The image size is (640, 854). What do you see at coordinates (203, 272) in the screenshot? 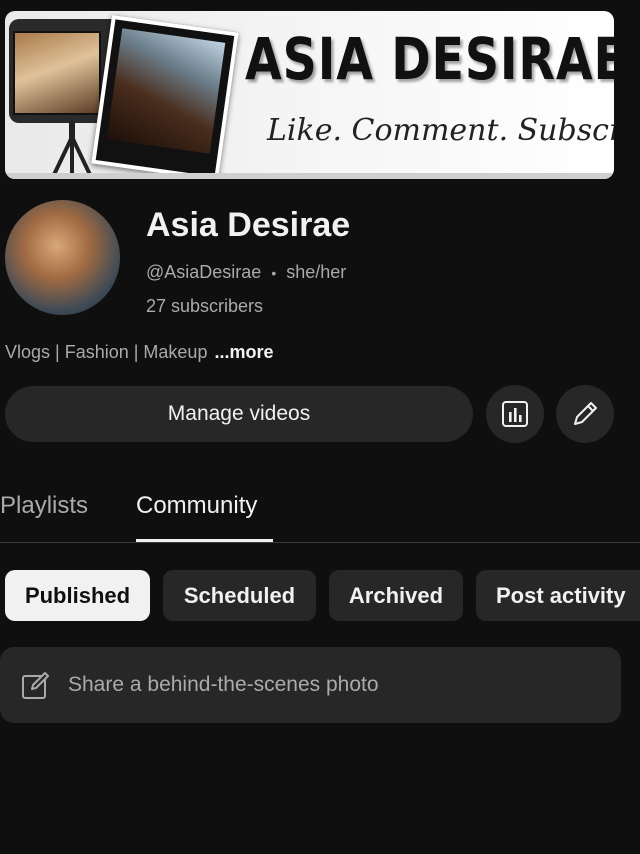
I see `channel-handle: @AsiaDesirae` at bounding box center [203, 272].